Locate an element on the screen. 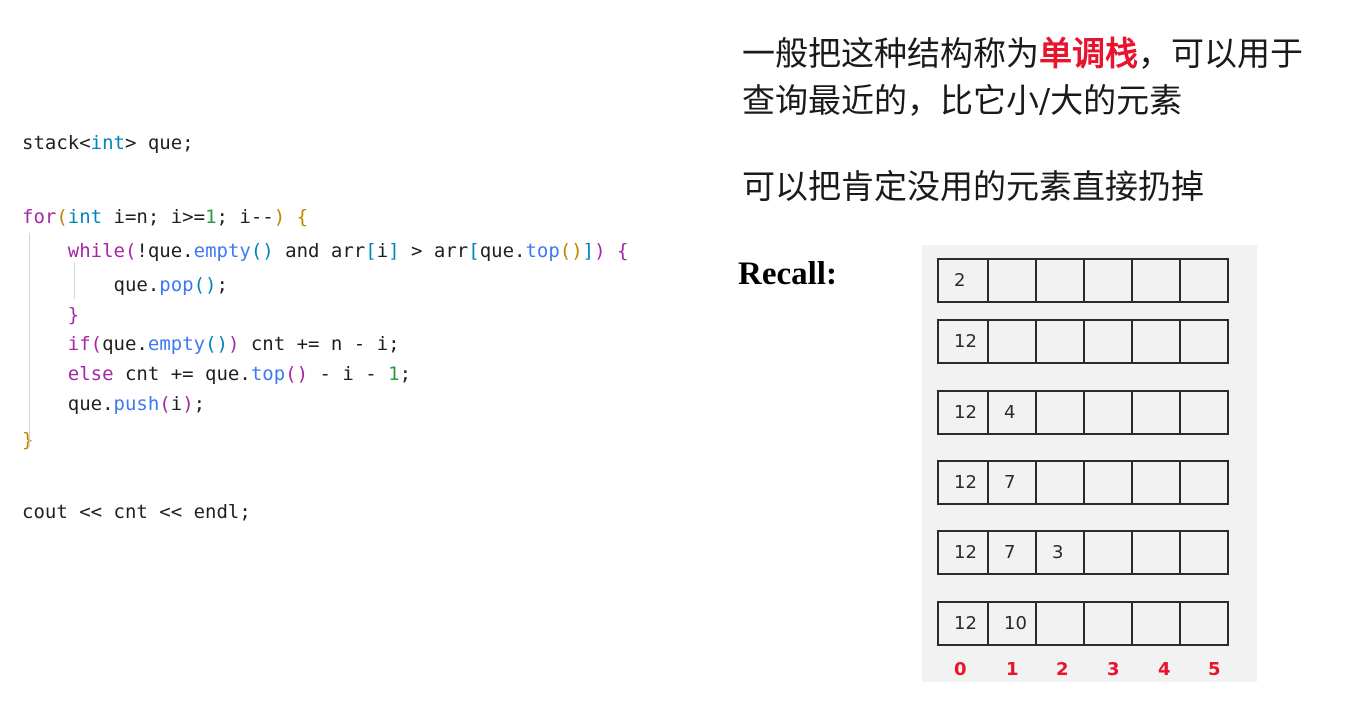 This screenshot has height=705, width=1361. code-line: que.push(i); is located at coordinates (114, 404).